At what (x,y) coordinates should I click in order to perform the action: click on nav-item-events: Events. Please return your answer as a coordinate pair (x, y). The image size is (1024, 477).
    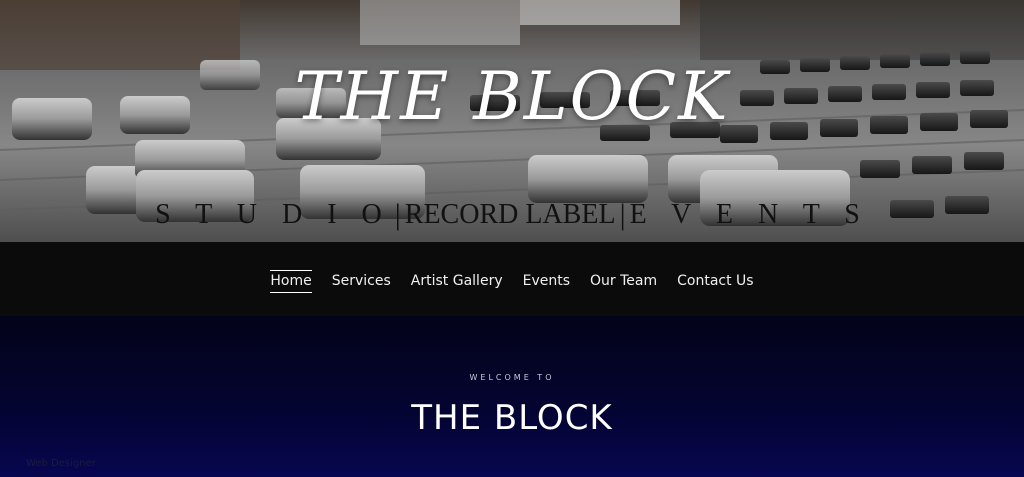
    Looking at the image, I should click on (546, 282).